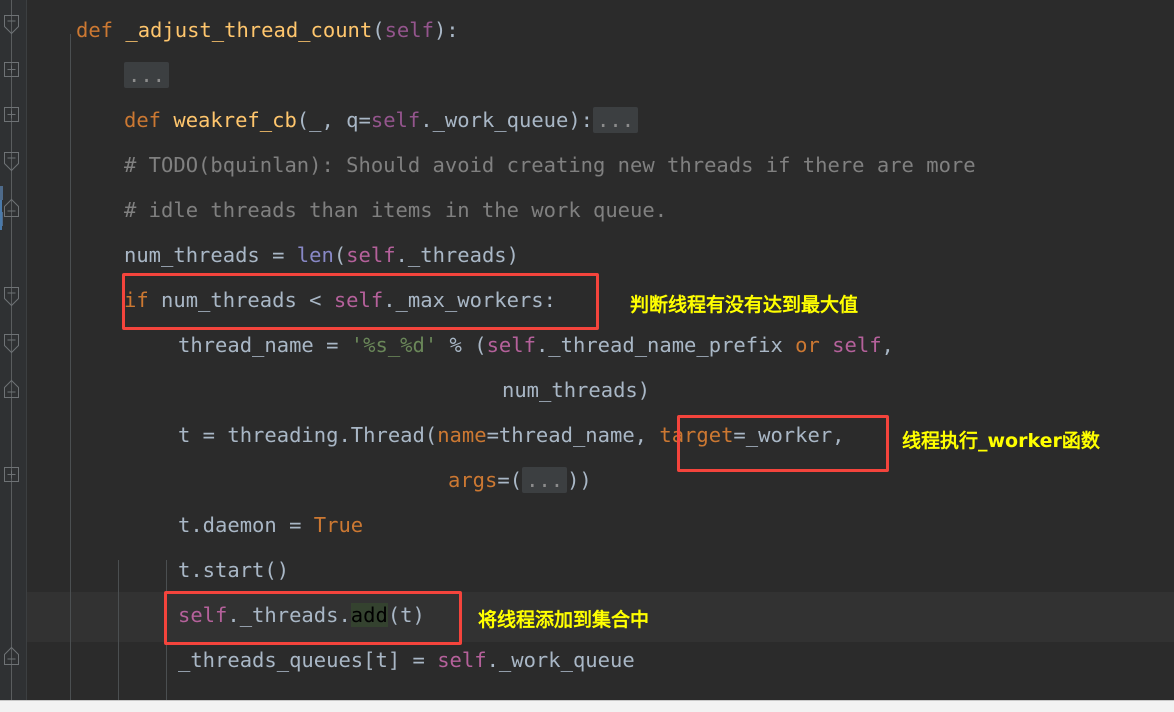 This screenshot has width=1174, height=712. What do you see at coordinates (289, 615) in the screenshot?
I see `code-token: ._threads.` at bounding box center [289, 615].